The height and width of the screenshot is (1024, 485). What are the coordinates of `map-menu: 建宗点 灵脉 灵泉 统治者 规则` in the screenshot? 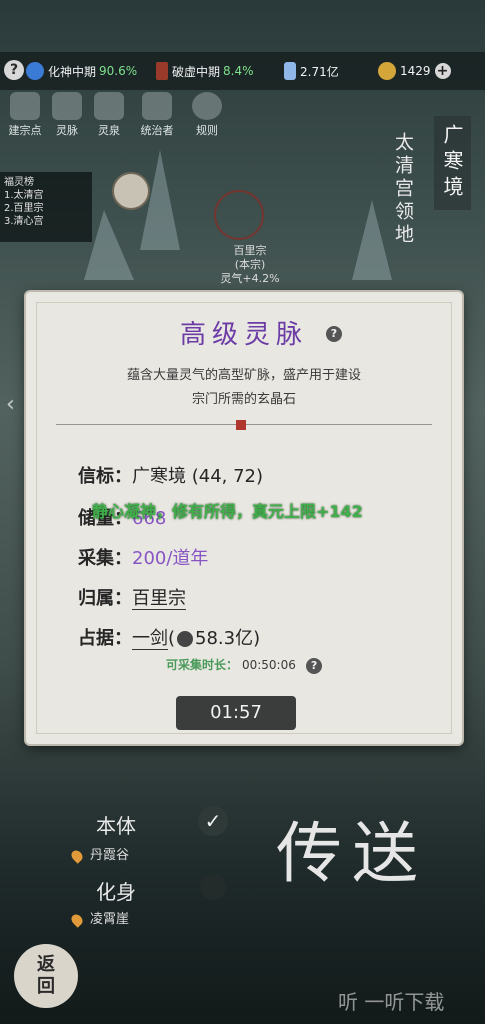 It's located at (120, 116).